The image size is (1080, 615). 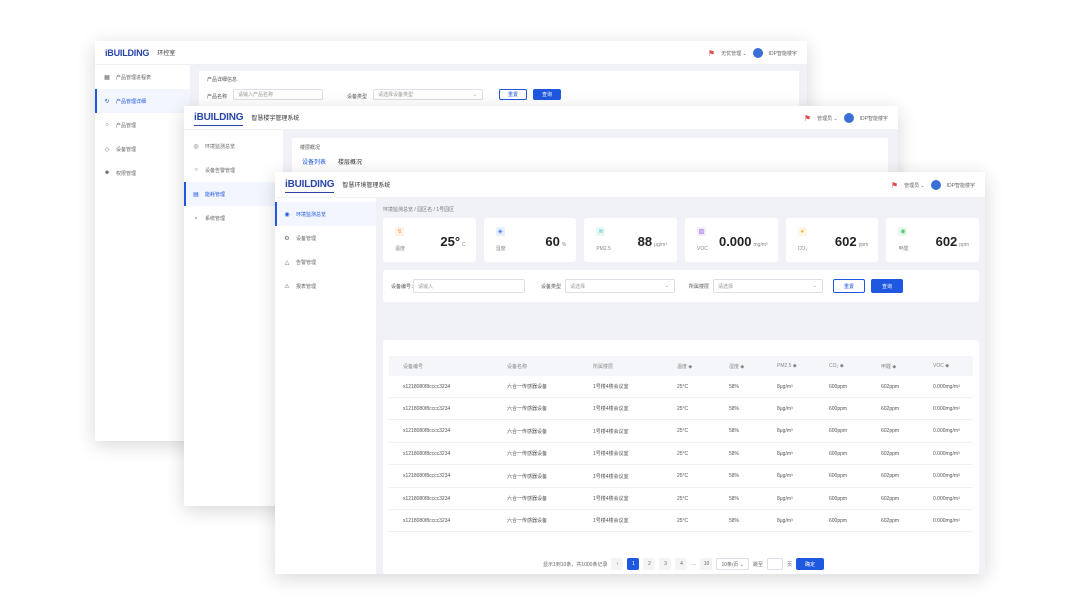 I want to click on sidebar-item-2: ▤ 能耗管理, so click(x=233, y=194).